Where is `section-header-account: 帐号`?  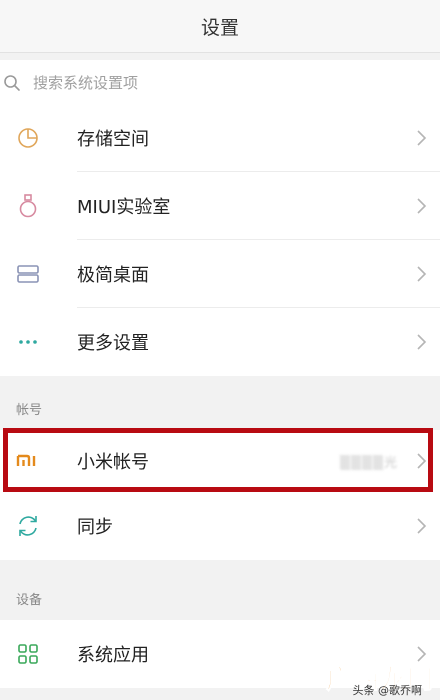 section-header-account: 帐号 is located at coordinates (220, 408).